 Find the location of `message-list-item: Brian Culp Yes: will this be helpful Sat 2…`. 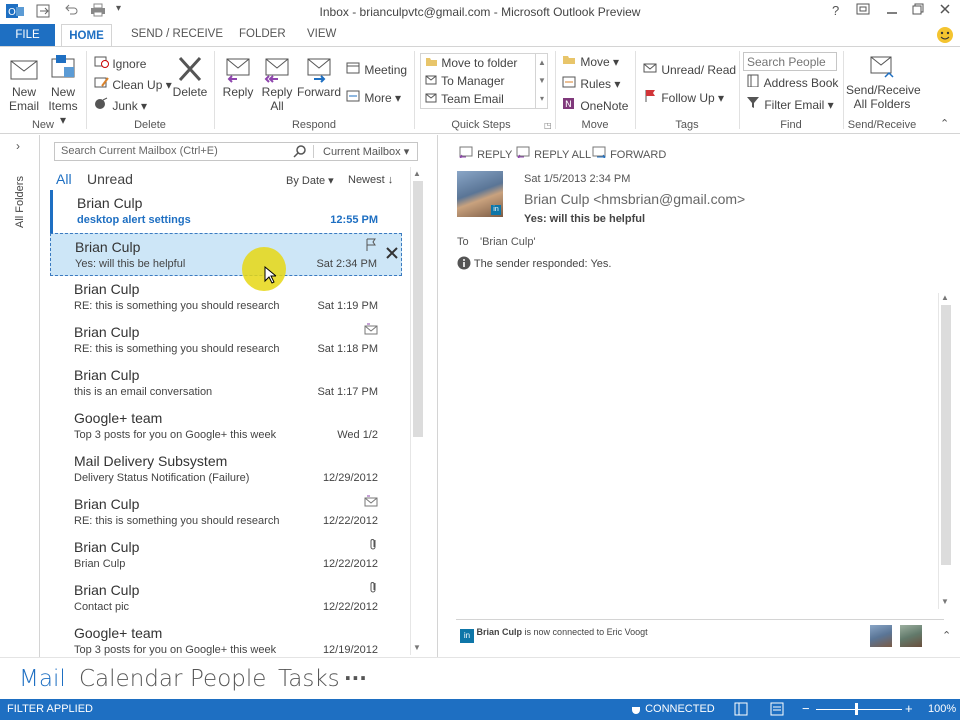

message-list-item: Brian Culp Yes: will this be helpful Sat 2… is located at coordinates (226, 254).